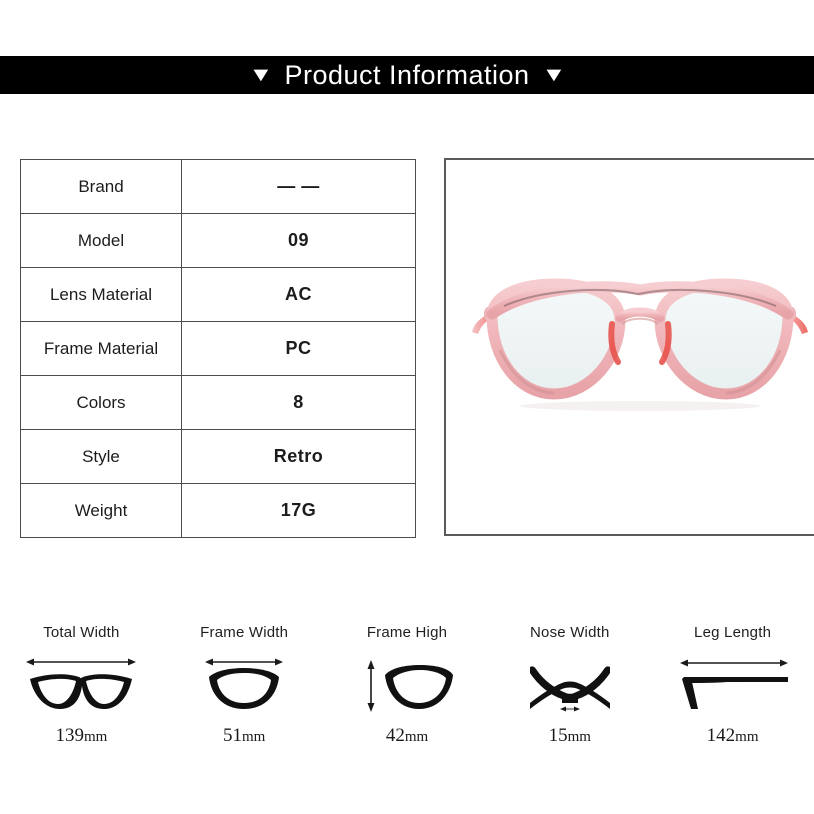 The width and height of the screenshot is (814, 814). I want to click on temple-arm-icon, so click(733, 684).